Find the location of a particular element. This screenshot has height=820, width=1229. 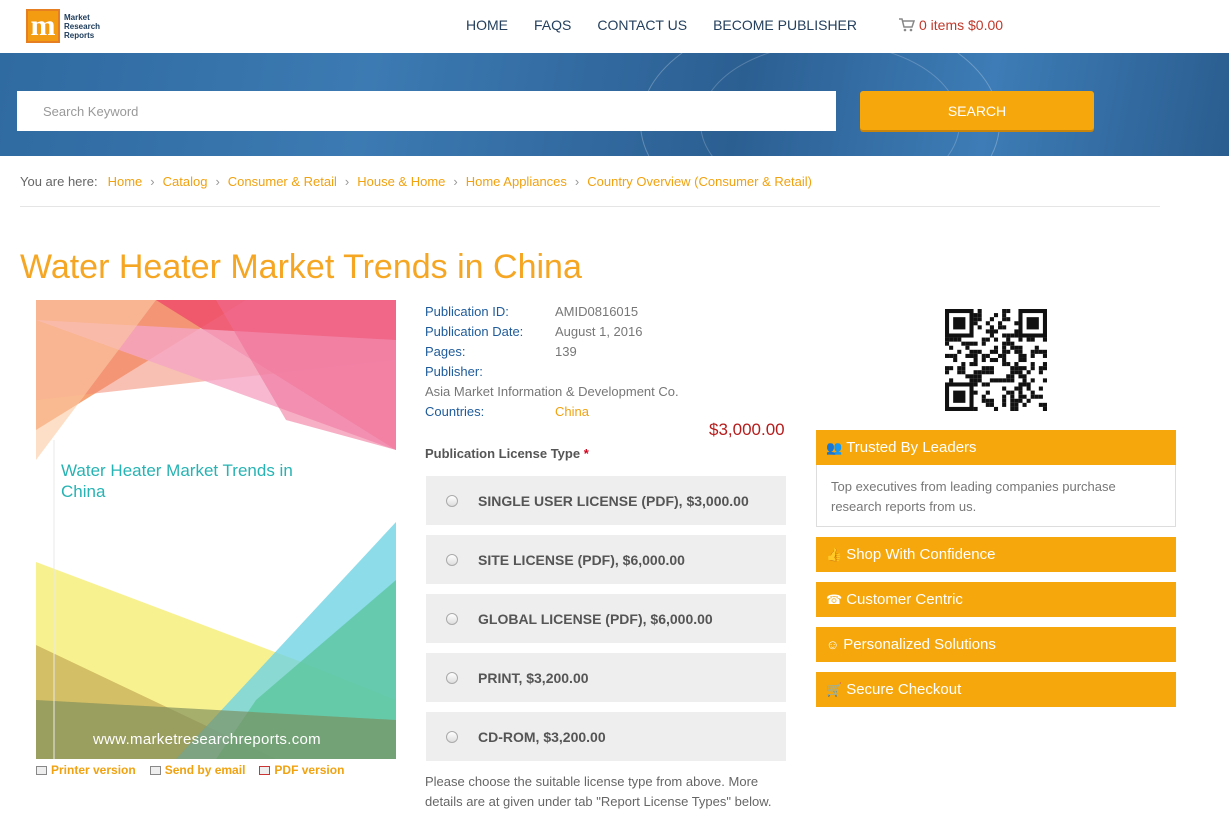

cart-summary: 0 items $0.00 is located at coordinates (961, 25).